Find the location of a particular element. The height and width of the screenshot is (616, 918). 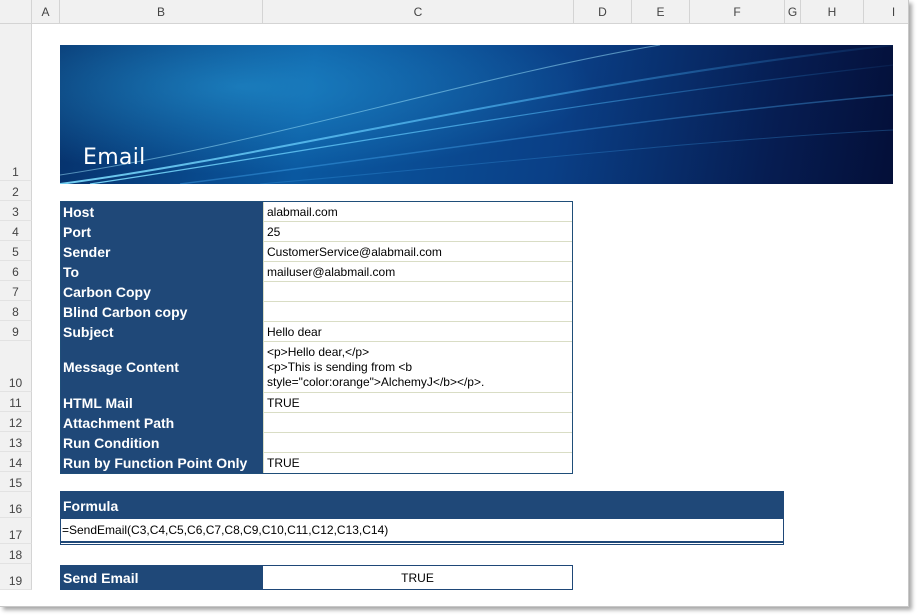

field-value-port: 25 is located at coordinates (417, 232).